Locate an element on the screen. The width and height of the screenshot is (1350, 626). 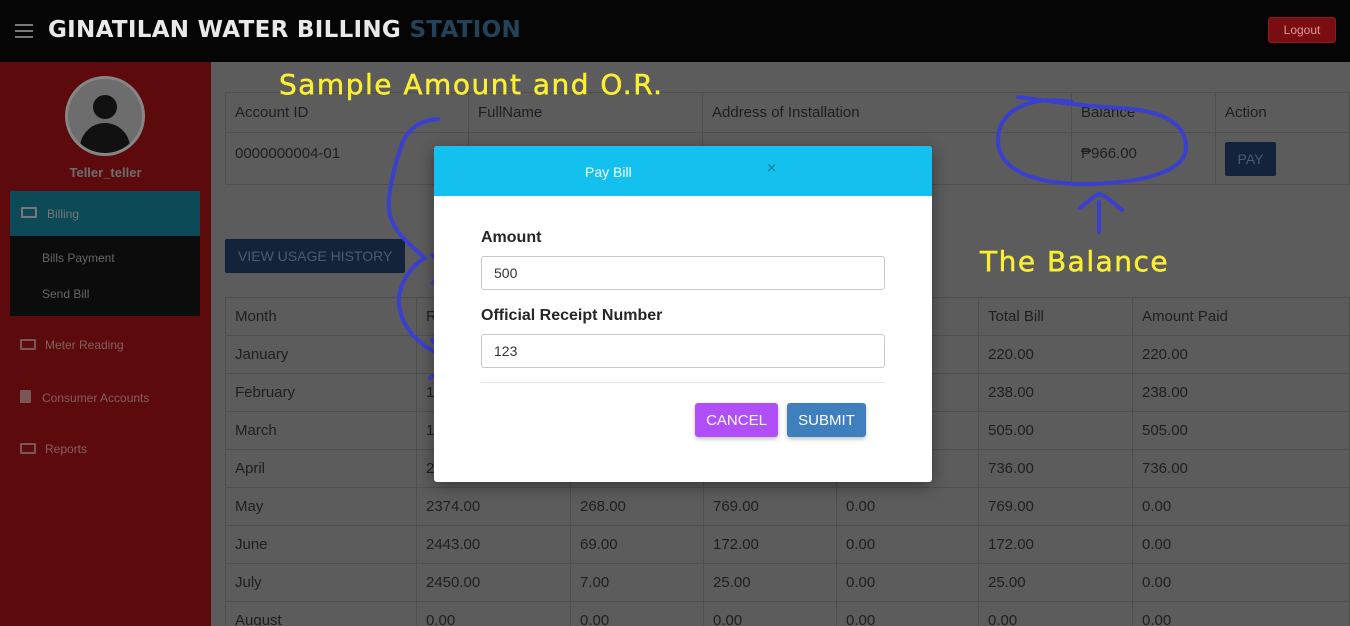
cancel-button: CANCEL is located at coordinates (736, 420).